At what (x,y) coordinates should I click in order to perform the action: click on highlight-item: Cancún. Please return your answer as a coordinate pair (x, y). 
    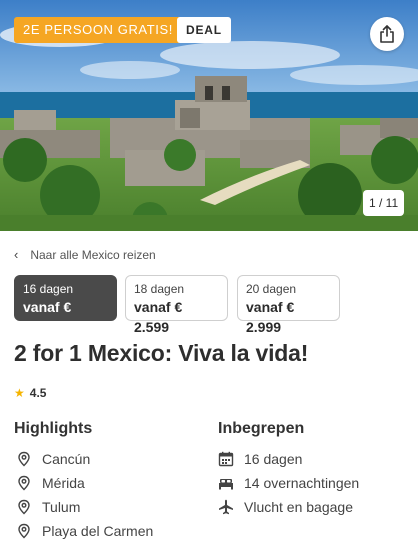
    Looking at the image, I should click on (53, 459).